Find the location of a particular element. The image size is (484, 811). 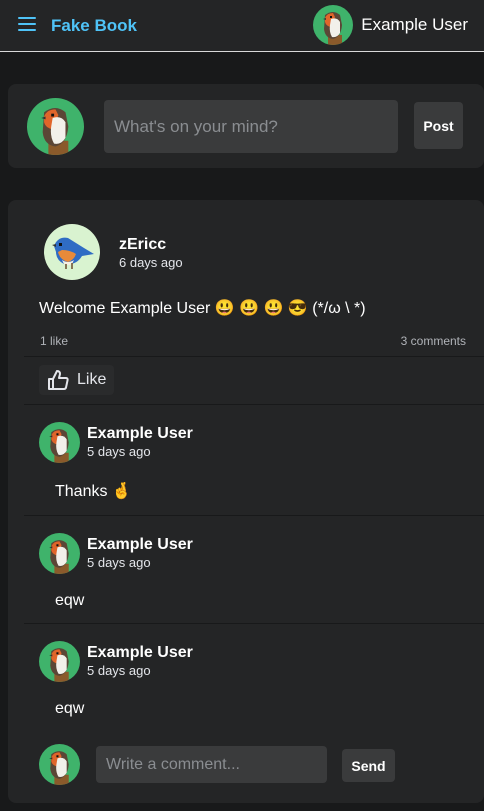

send-comment-button: Send is located at coordinates (368, 765).